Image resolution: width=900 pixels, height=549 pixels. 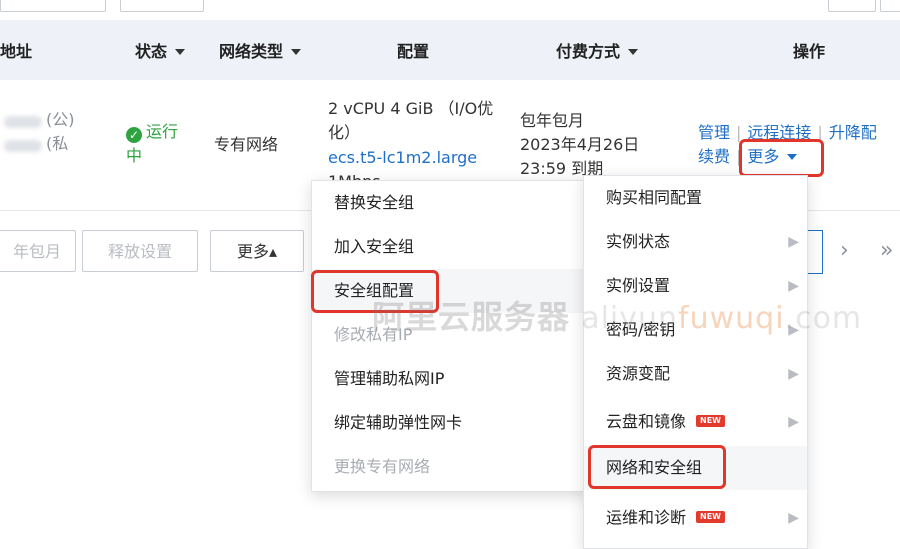 I want to click on more-actions-link: 更多, so click(x=772, y=156).